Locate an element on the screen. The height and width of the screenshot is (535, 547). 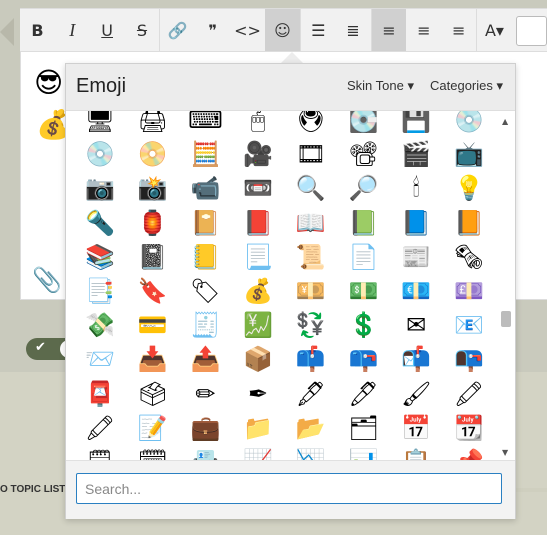
align-center-icon: ≡ is located at coordinates (423, 30).